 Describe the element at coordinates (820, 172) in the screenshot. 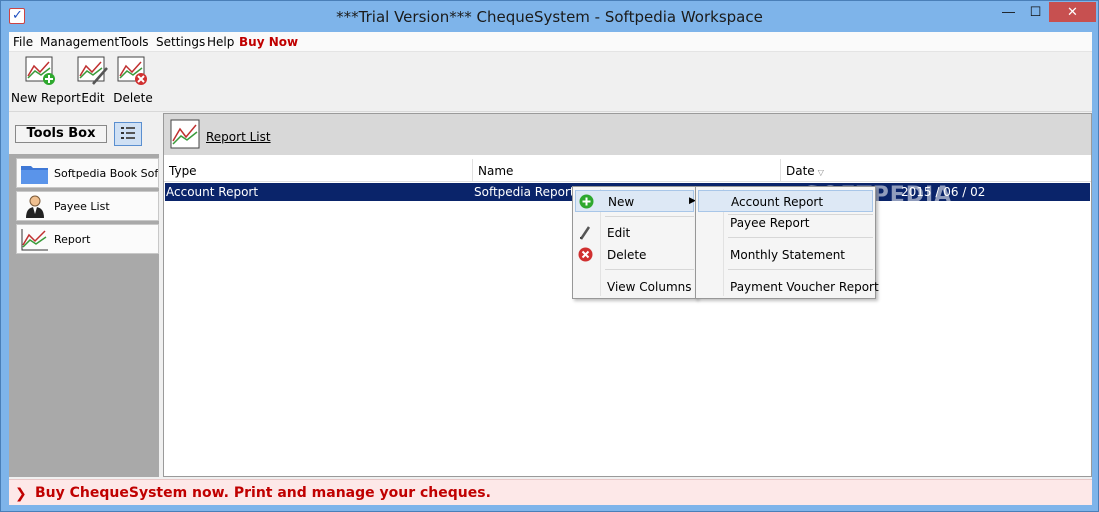

I see `sort-down-icon: ▽` at that location.